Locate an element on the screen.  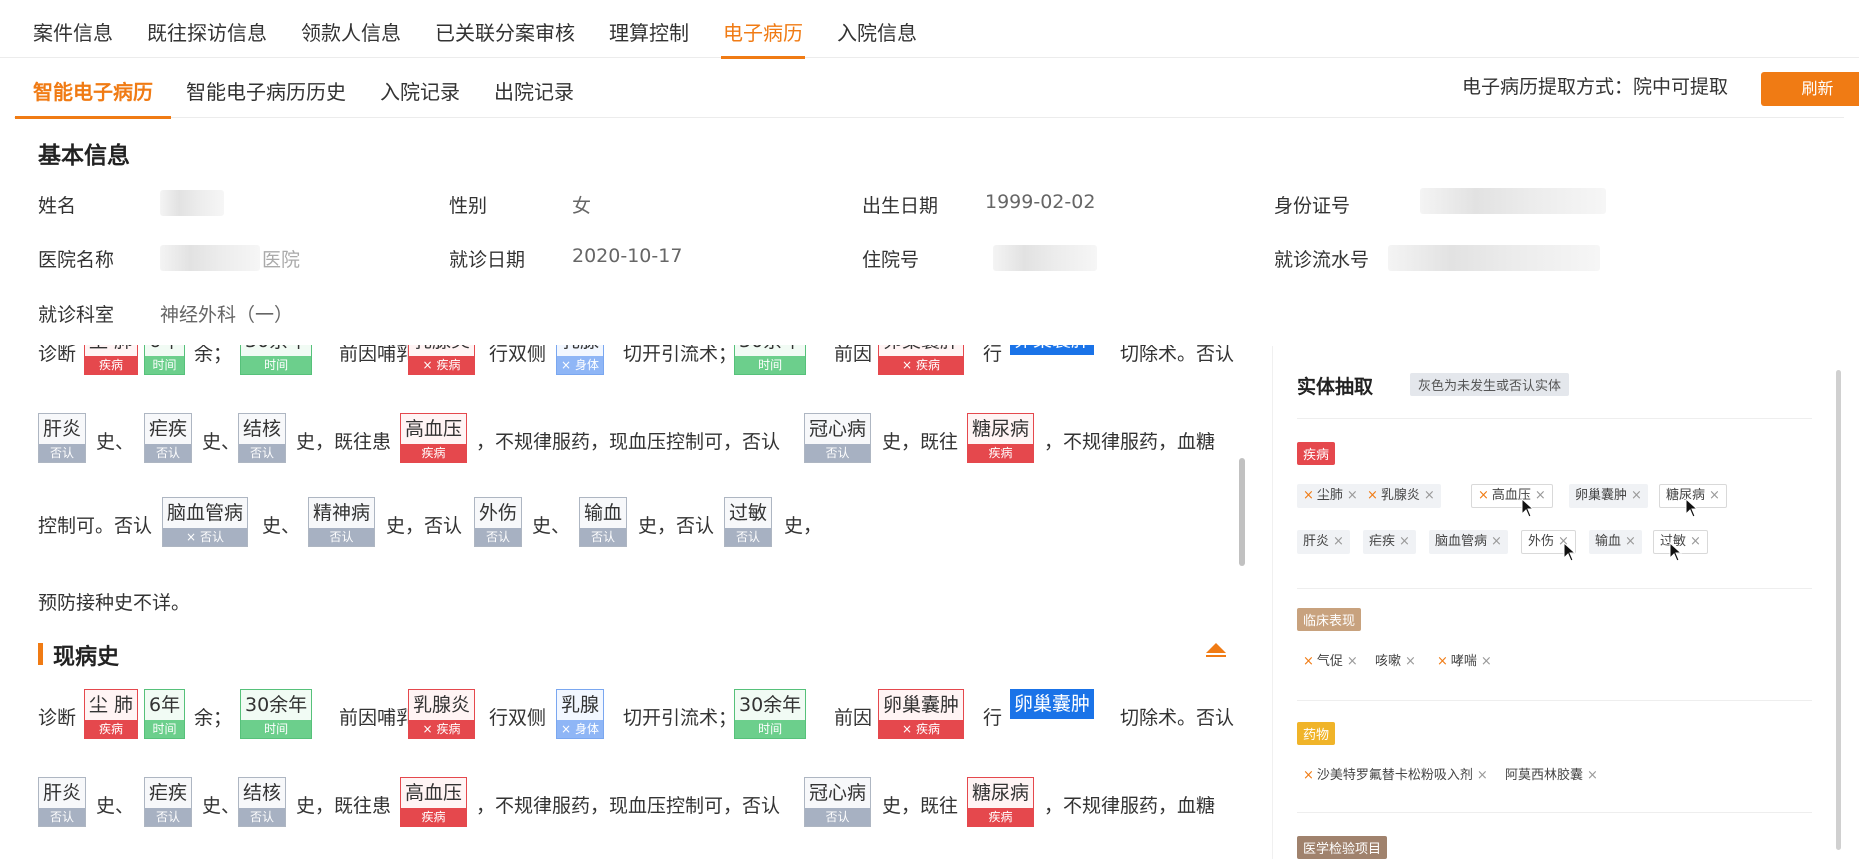
tab-discharge-record: 出院记录 is located at coordinates (534, 89).